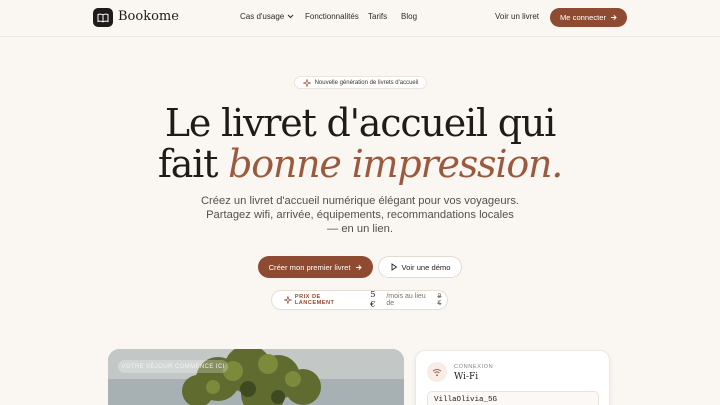 The image size is (720, 405). What do you see at coordinates (148, 16) in the screenshot?
I see `brand-name: Bookome` at bounding box center [148, 16].